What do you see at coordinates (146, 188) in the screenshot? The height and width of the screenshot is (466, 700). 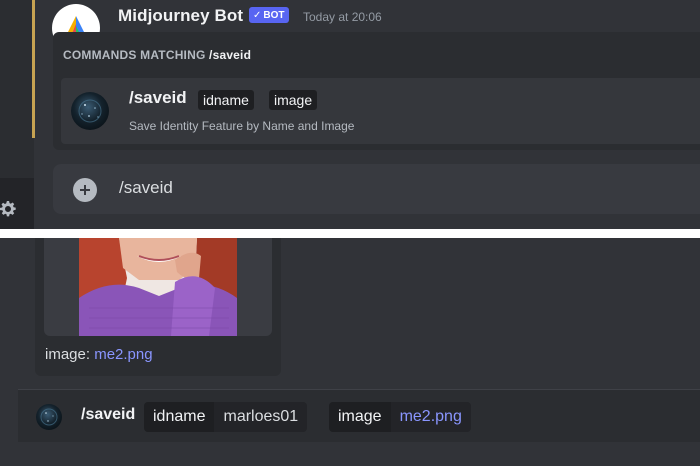 I see `message-input-text: /saveid` at bounding box center [146, 188].